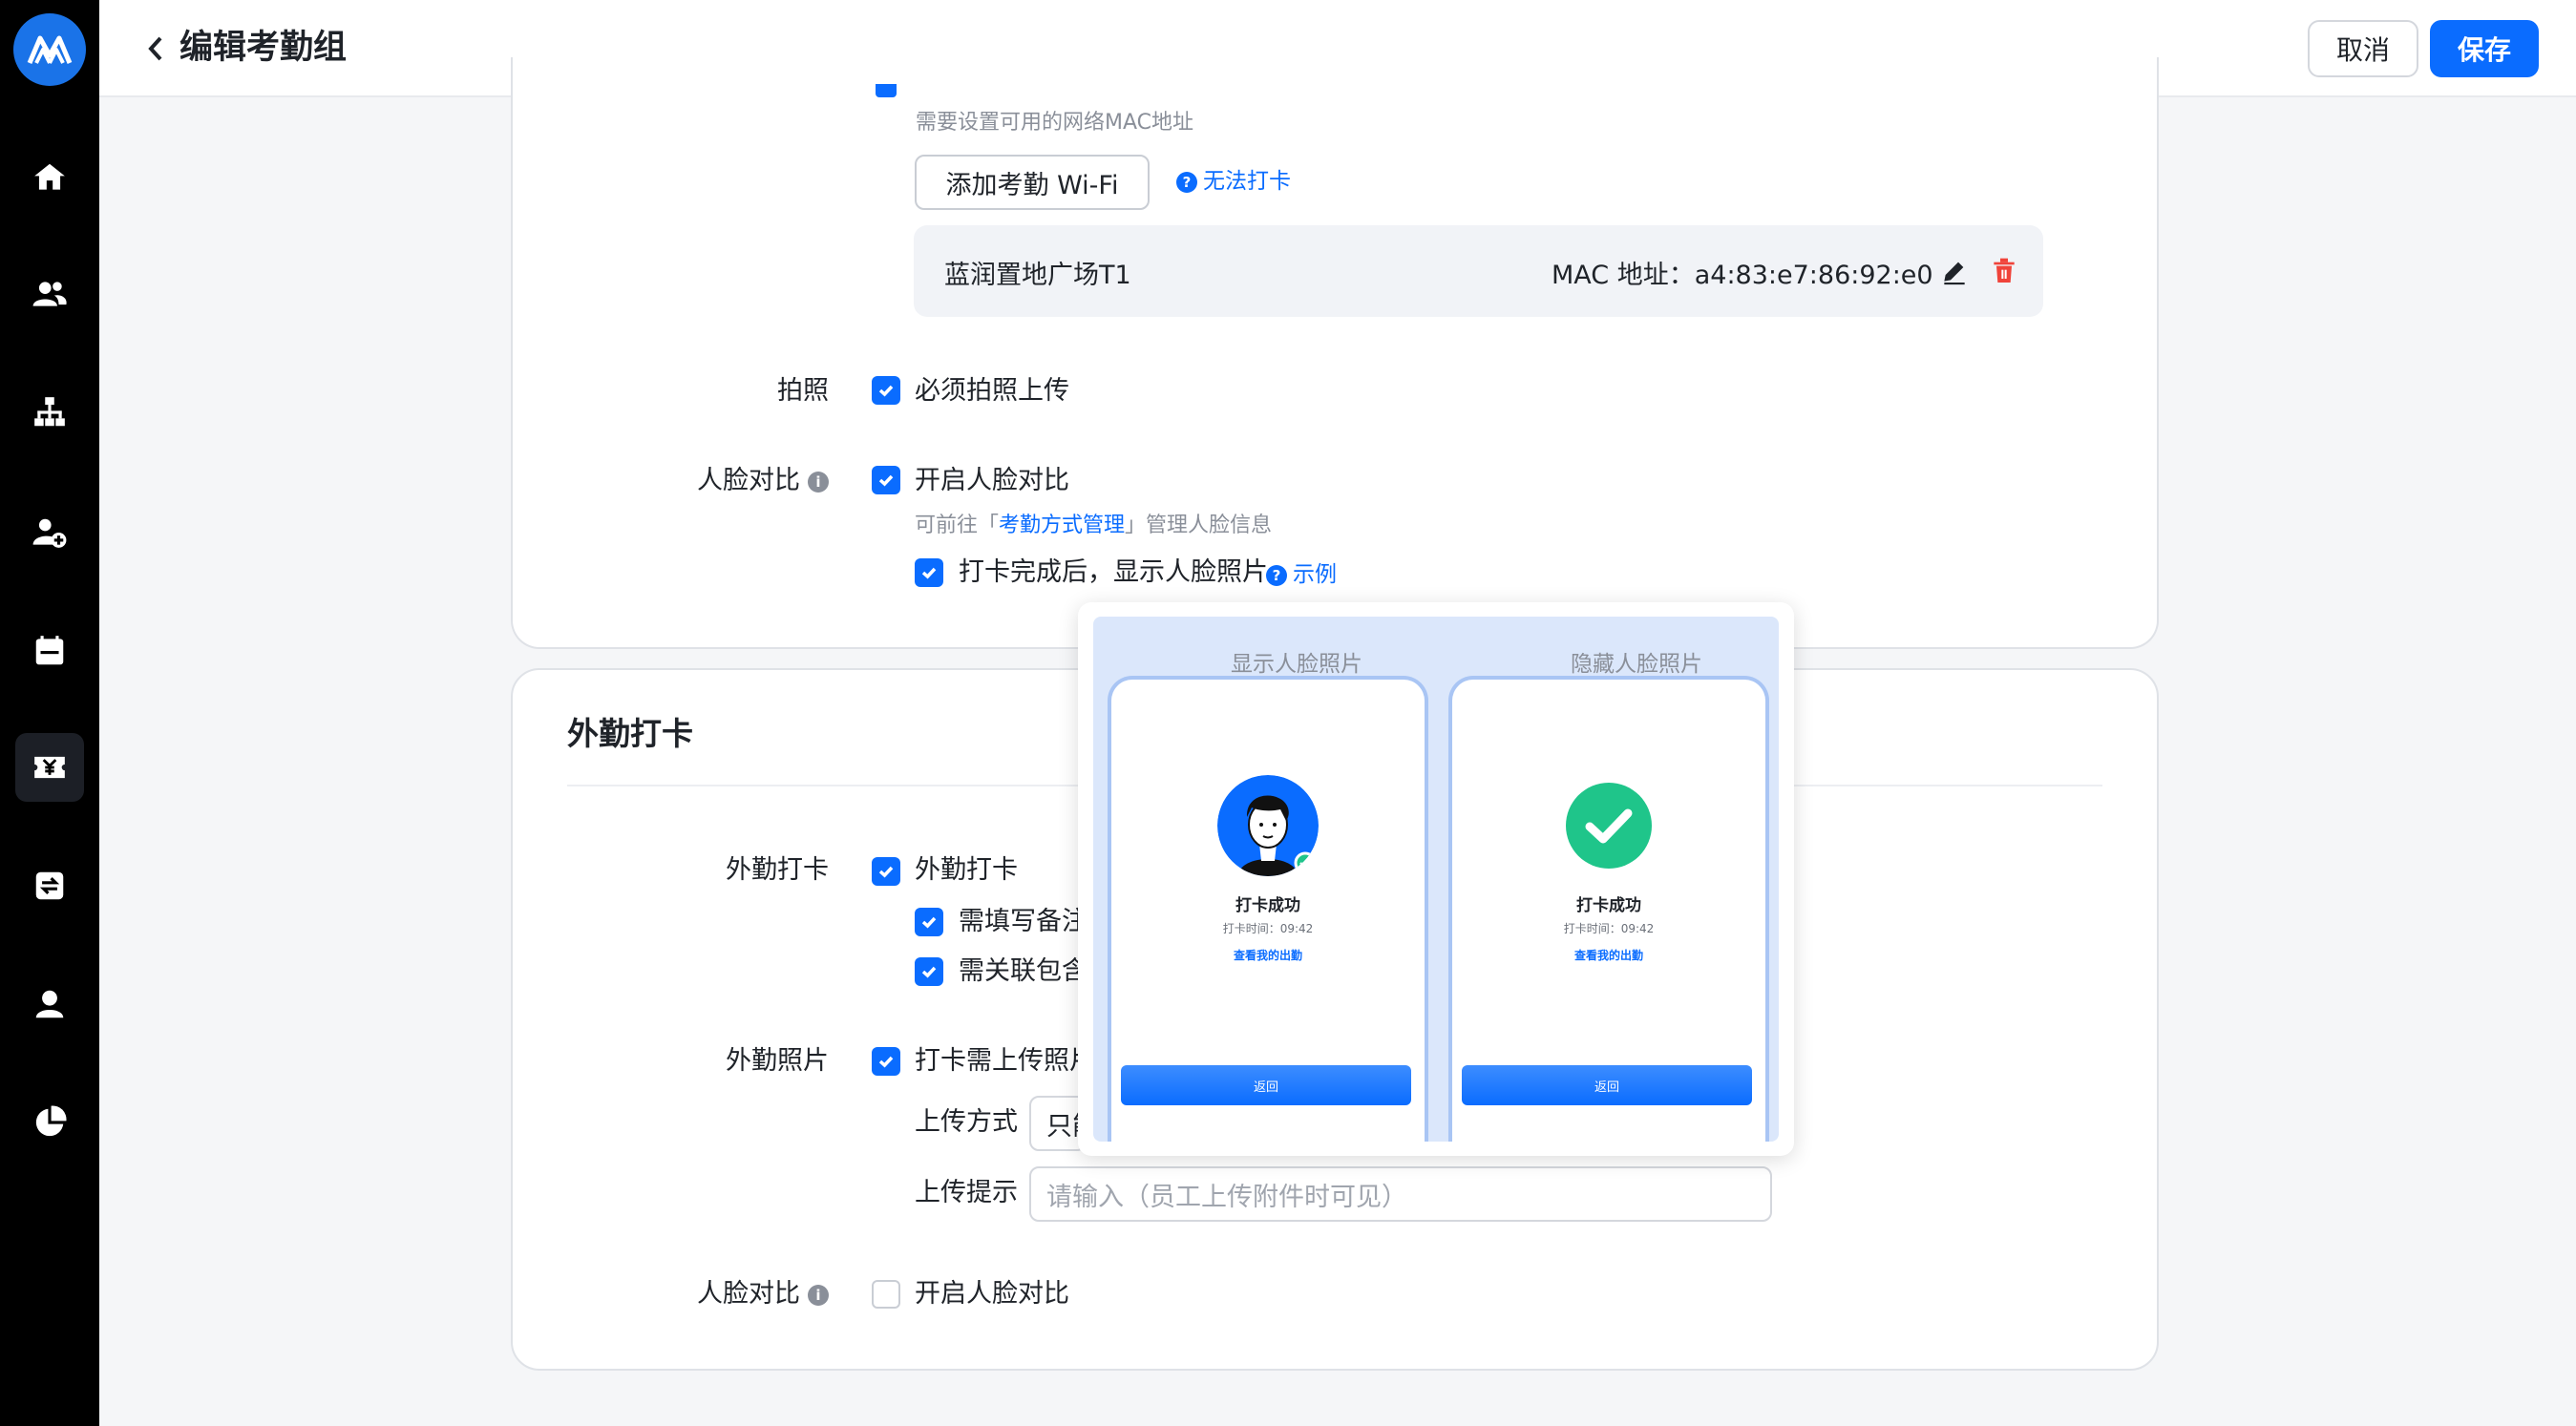 Image resolution: width=2576 pixels, height=1426 pixels. I want to click on section-title: 外勤打卡, so click(630, 733).